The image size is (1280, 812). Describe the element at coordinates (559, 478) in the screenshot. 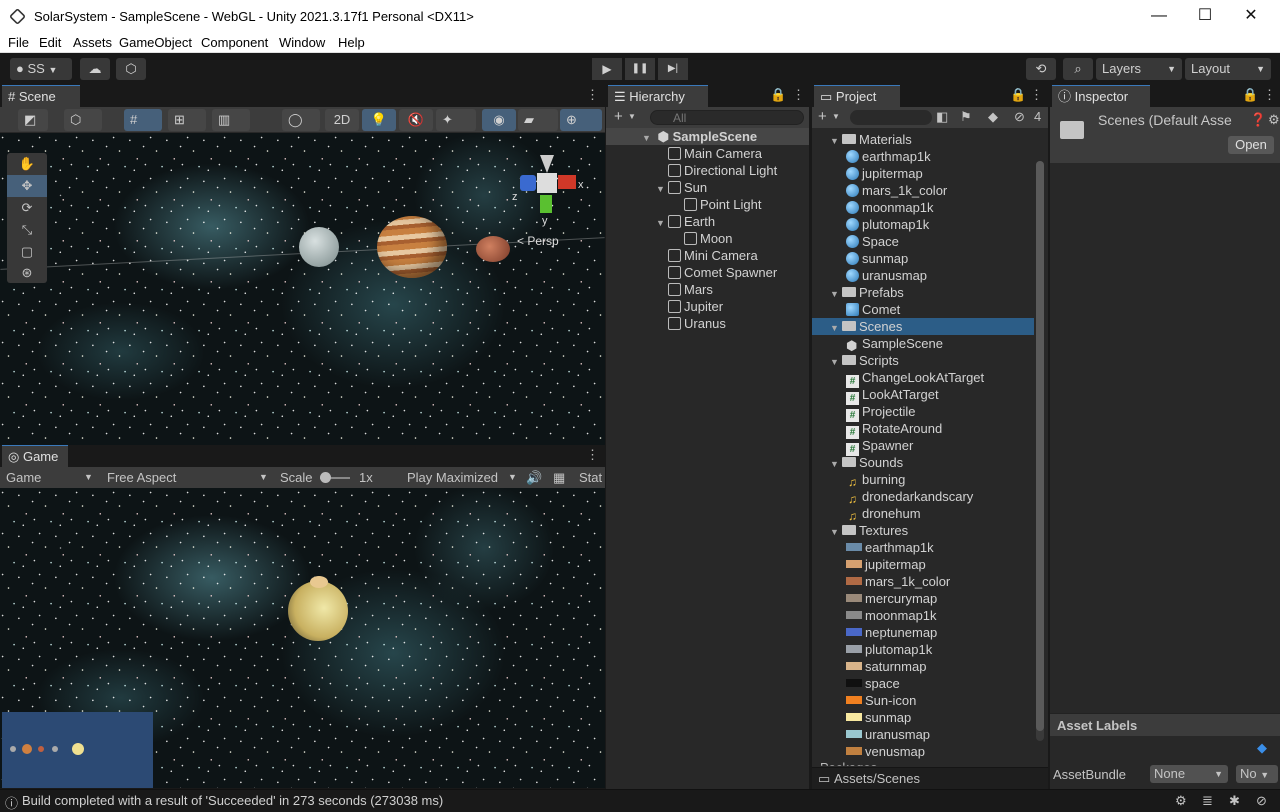

I see `keyboard-icon: ▦` at that location.